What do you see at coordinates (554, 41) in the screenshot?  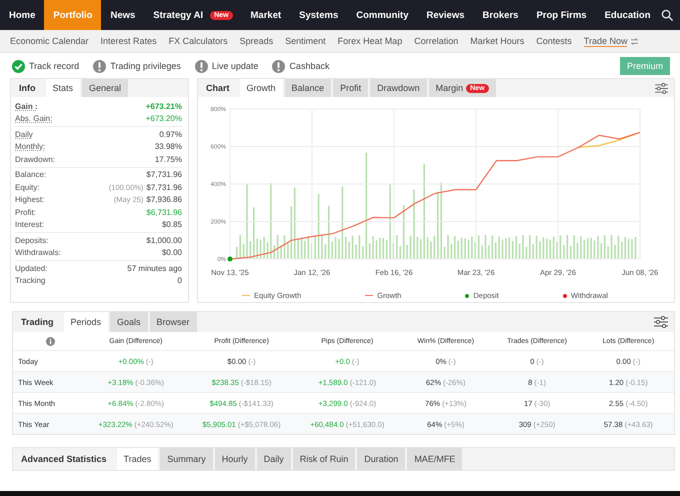 I see `subnav-link: Contests` at bounding box center [554, 41].